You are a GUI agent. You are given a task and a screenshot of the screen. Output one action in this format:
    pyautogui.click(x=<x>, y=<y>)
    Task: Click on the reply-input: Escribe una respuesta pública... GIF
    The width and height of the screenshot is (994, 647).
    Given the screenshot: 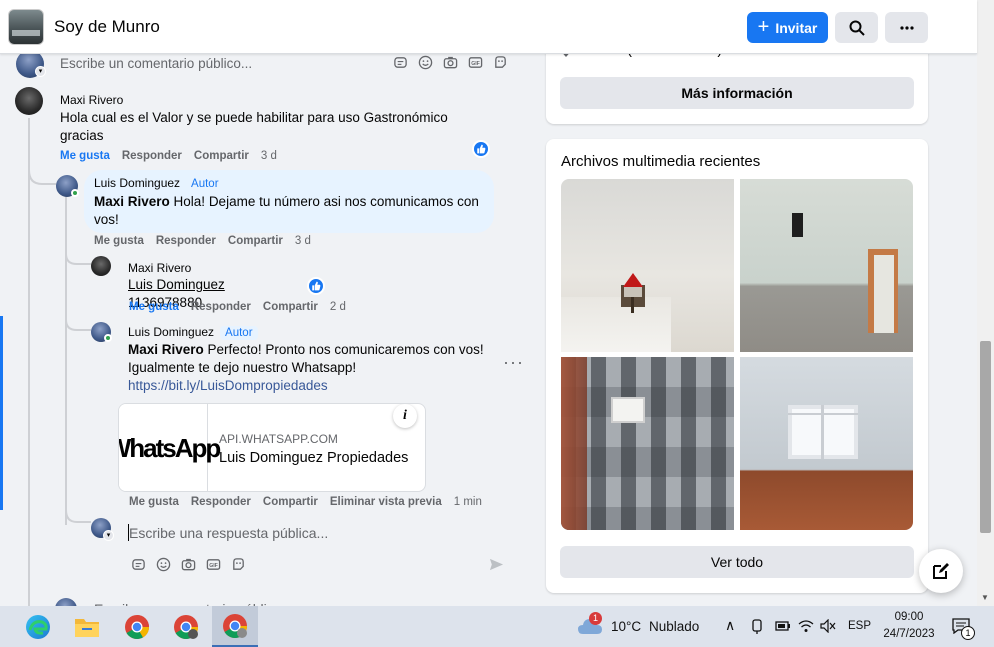 What is the action you would take?
    pyautogui.click(x=317, y=550)
    